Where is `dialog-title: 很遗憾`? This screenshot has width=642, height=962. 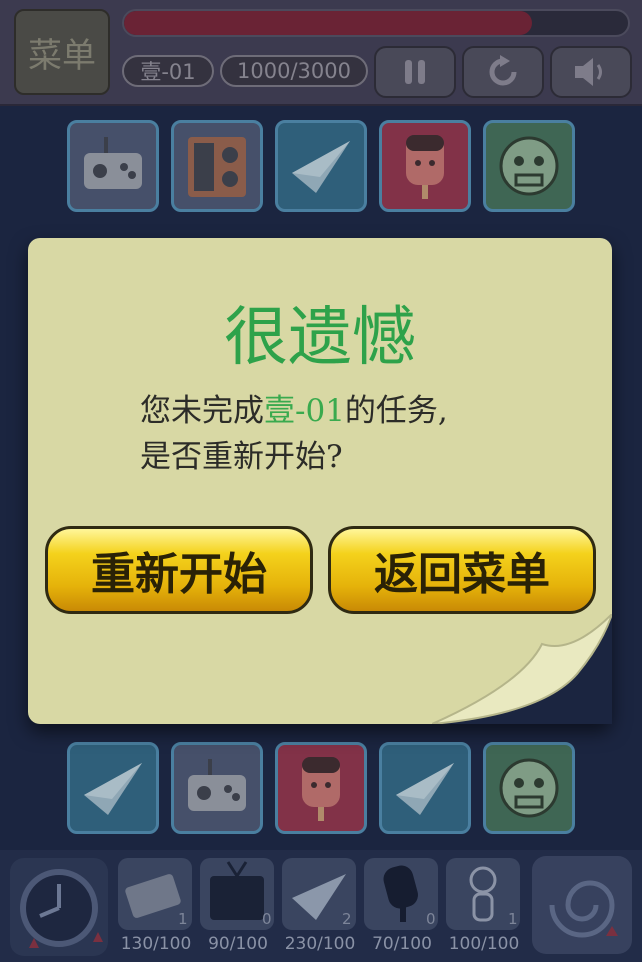
dialog-title: 很遗憾 is located at coordinates (320, 338).